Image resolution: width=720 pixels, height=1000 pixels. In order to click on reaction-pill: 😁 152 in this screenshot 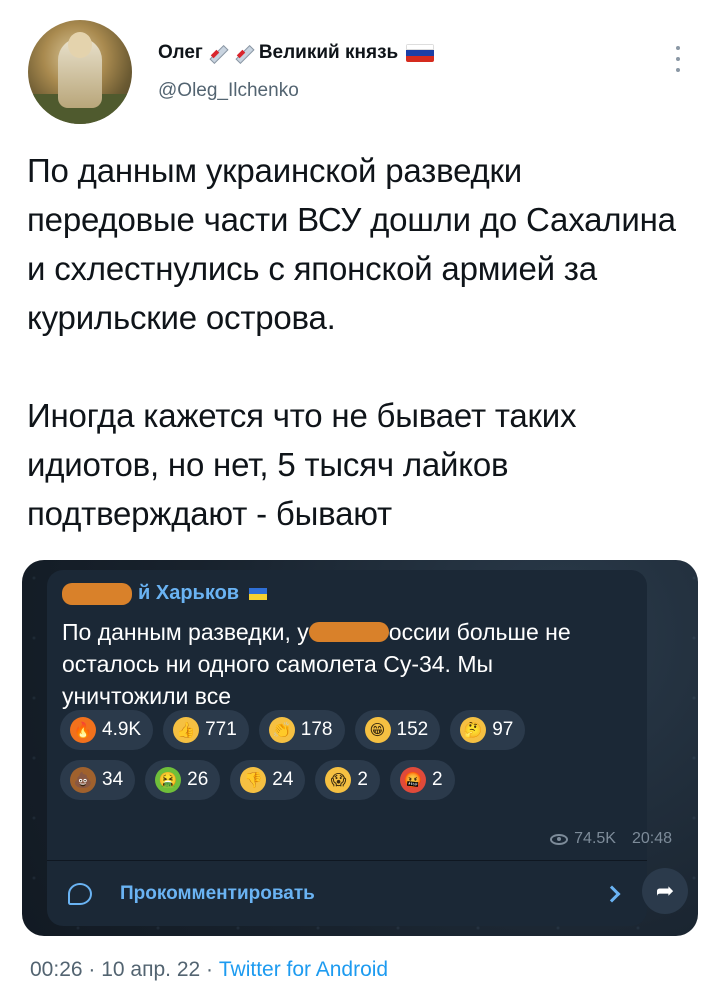, I will do `click(397, 730)`.